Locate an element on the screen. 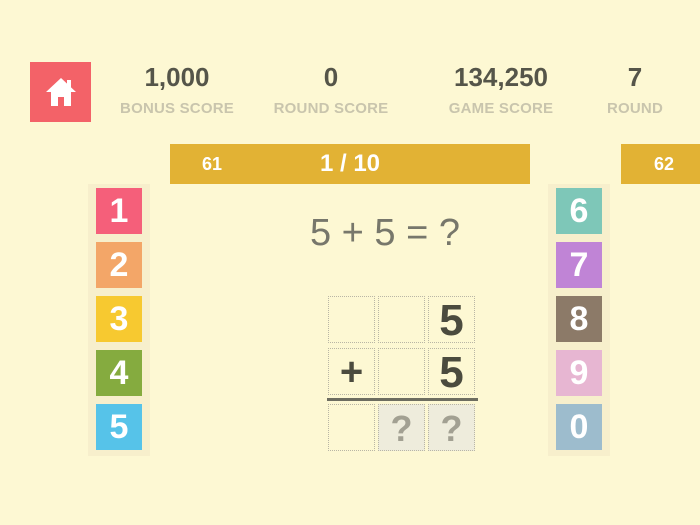  level-bar-current: 61 1 / 10 is located at coordinates (350, 164).